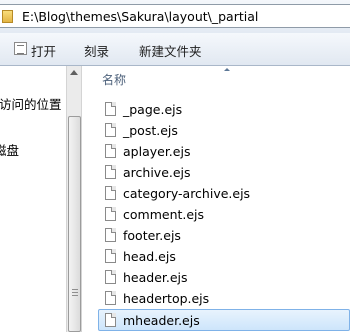 This screenshot has width=350, height=332. Describe the element at coordinates (222, 256) in the screenshot. I see `file-row: head.ejs` at that location.